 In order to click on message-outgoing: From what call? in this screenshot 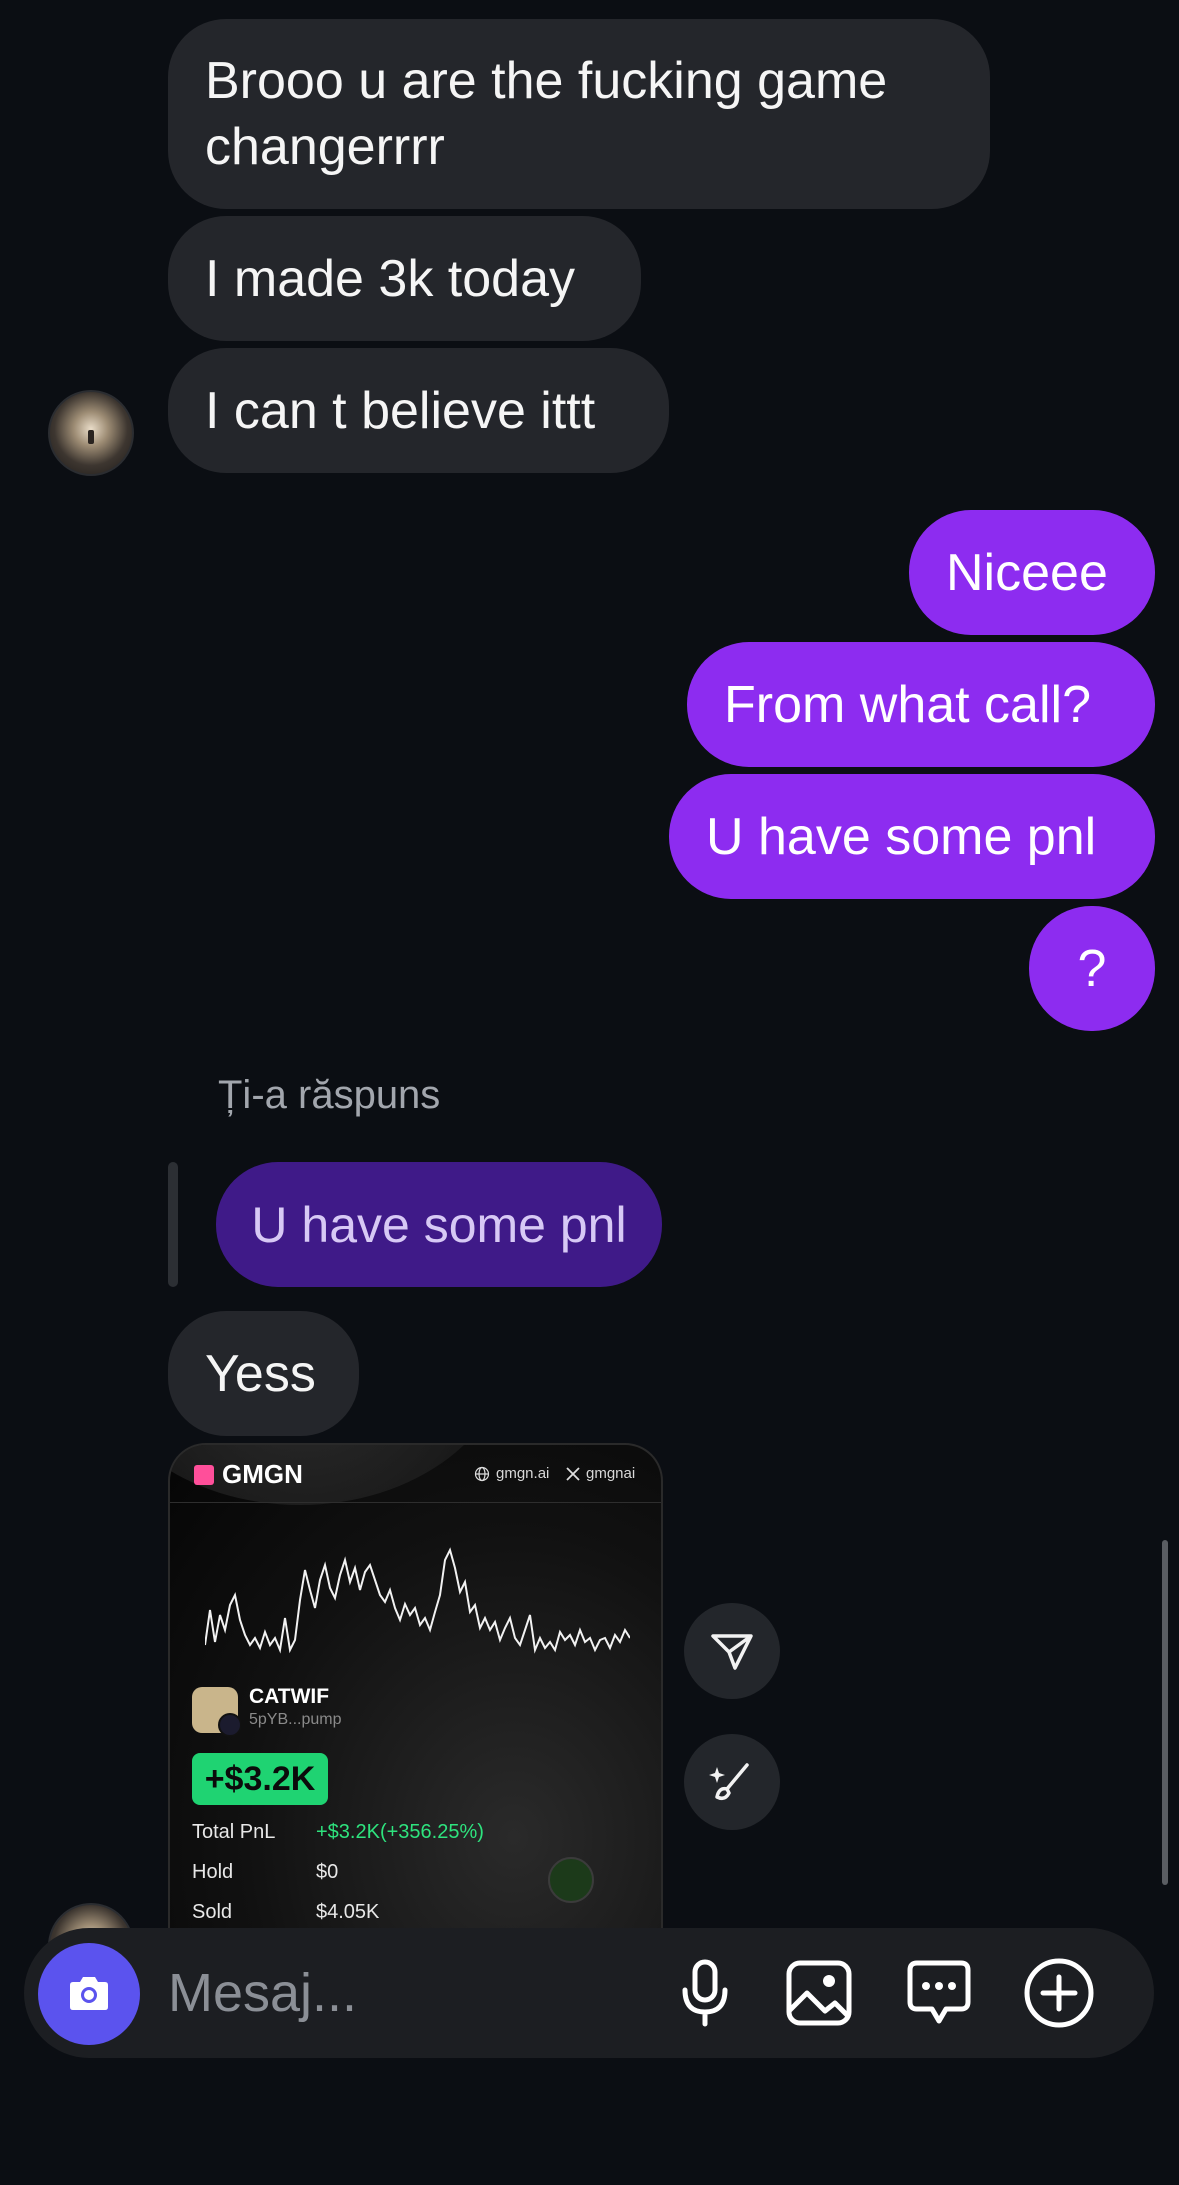, I will do `click(921, 704)`.